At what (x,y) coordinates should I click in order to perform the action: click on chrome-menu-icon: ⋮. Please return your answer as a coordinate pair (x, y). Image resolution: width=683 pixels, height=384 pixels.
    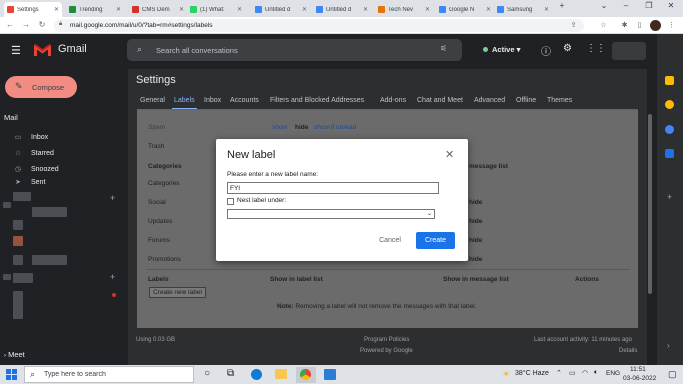
    Looking at the image, I should click on (671, 25).